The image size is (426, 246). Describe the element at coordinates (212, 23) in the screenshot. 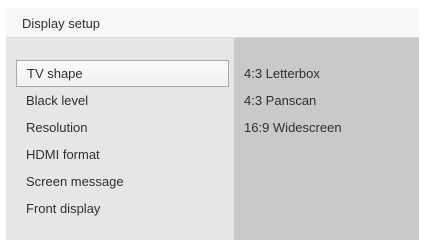

I see `title-bar: Display setup` at that location.